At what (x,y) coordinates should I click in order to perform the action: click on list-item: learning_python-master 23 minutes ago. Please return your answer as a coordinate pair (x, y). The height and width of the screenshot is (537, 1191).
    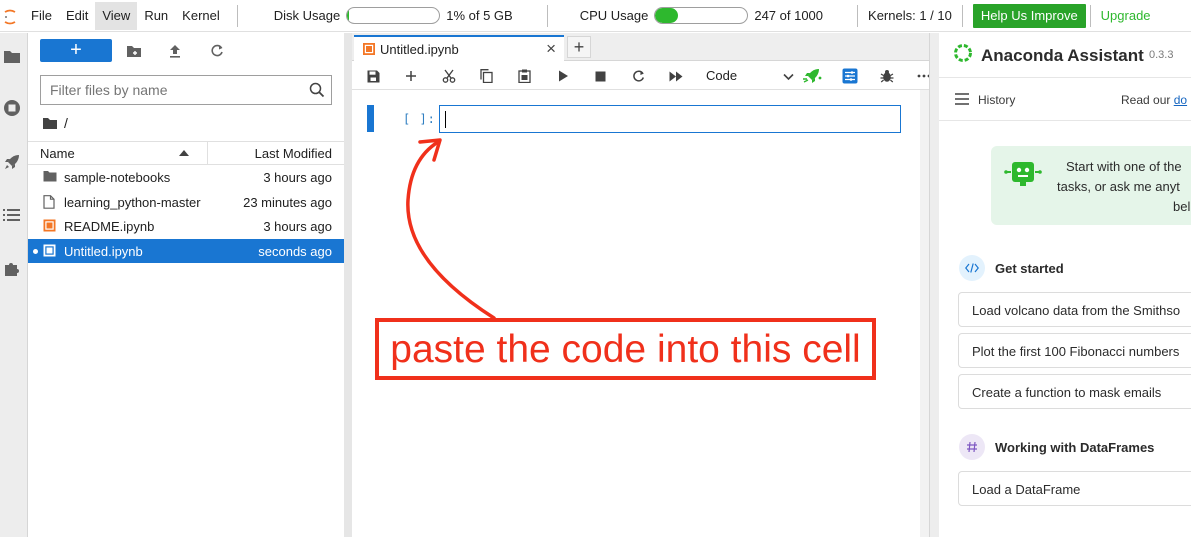
    Looking at the image, I should click on (186, 202).